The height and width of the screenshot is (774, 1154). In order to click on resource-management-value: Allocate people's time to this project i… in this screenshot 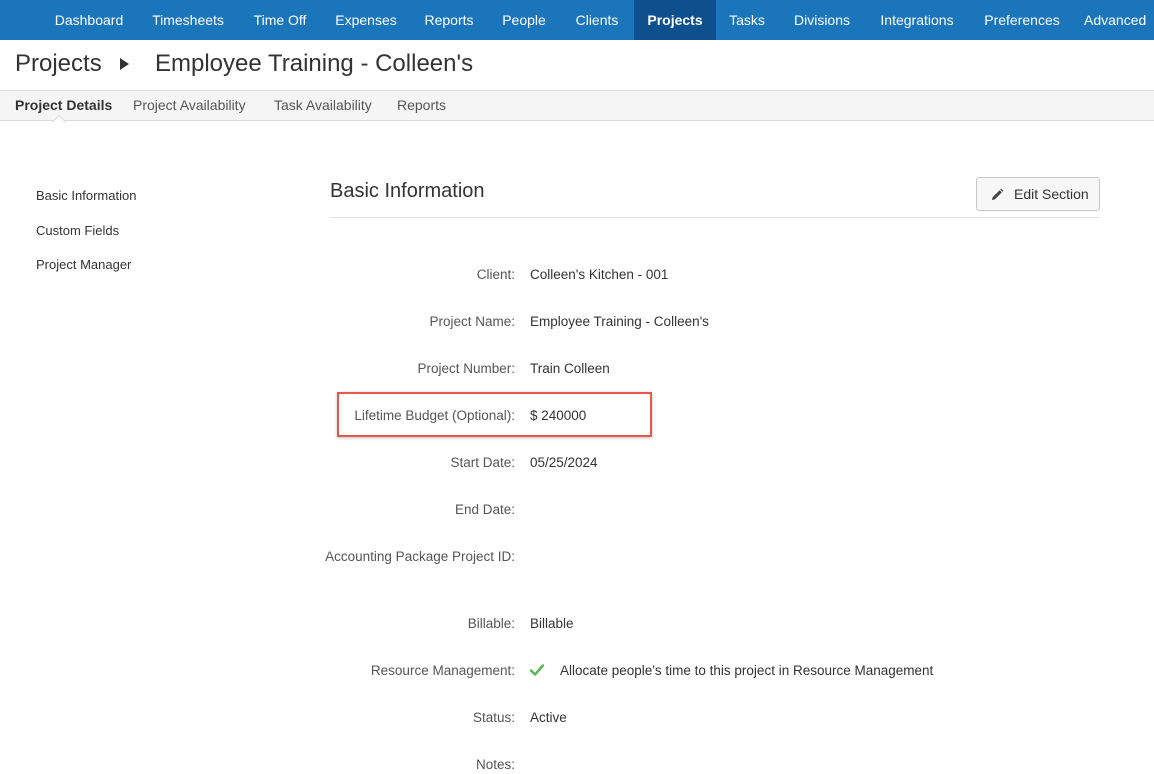, I will do `click(747, 670)`.